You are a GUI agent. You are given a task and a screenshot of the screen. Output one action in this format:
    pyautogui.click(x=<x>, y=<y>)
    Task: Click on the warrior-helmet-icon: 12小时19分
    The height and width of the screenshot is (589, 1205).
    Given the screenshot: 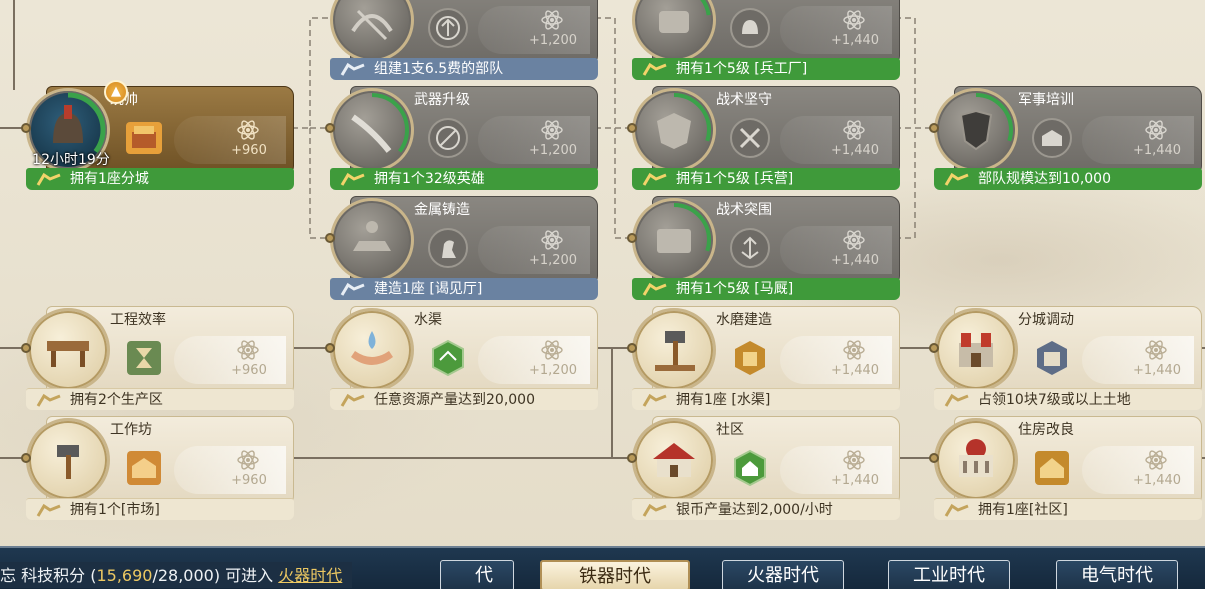 What is the action you would take?
    pyautogui.click(x=68, y=130)
    